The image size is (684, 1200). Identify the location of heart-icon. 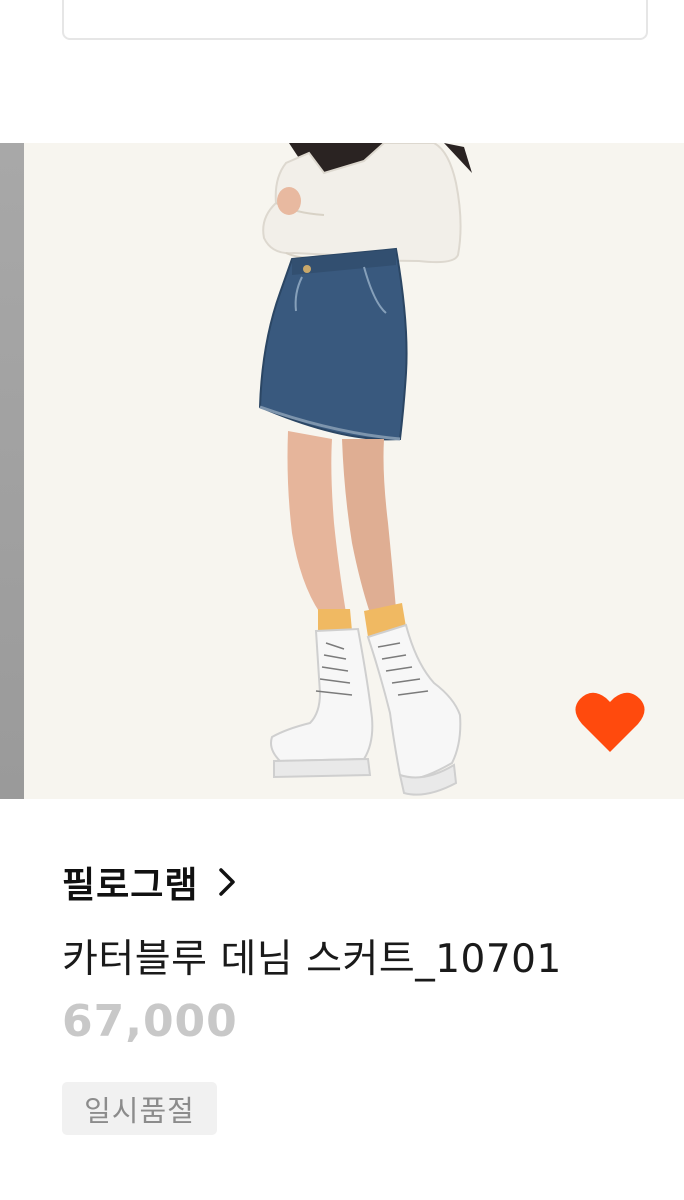
(610, 723).